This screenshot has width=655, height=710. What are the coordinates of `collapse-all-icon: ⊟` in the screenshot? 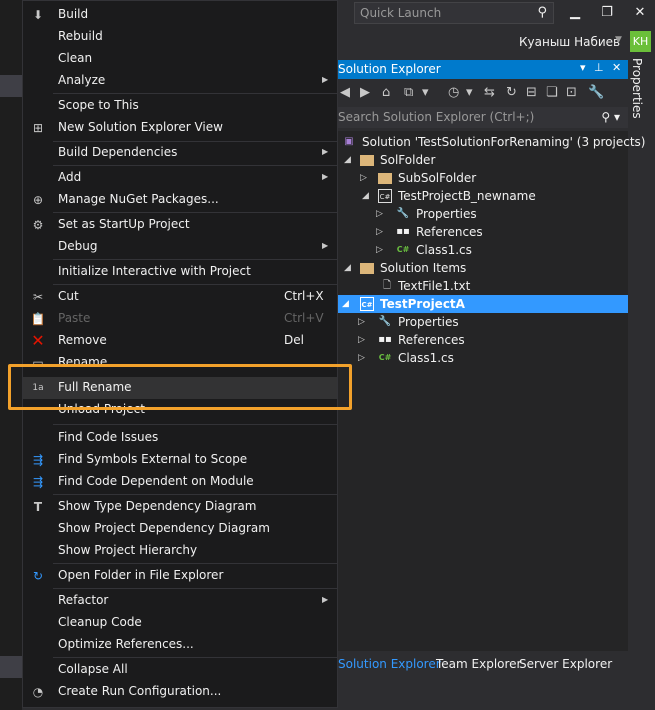 It's located at (531, 92).